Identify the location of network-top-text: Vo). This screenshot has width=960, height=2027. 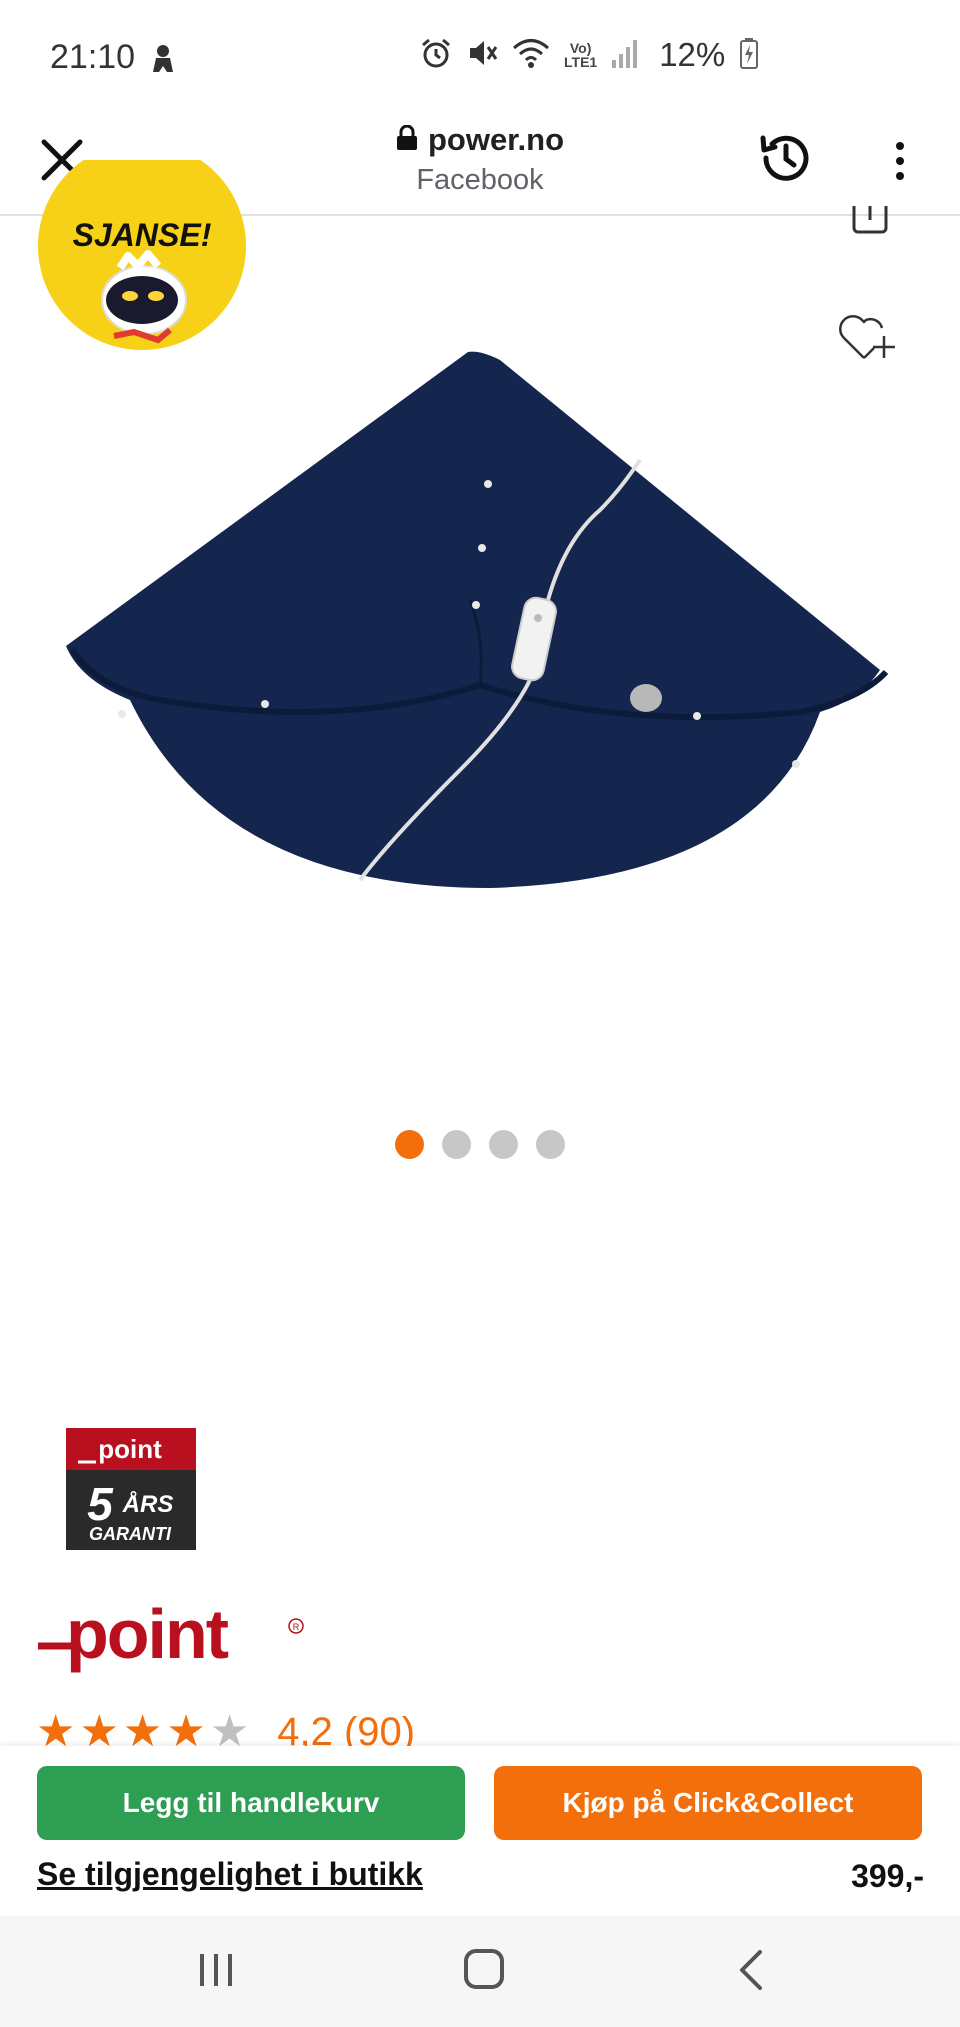
(580, 48).